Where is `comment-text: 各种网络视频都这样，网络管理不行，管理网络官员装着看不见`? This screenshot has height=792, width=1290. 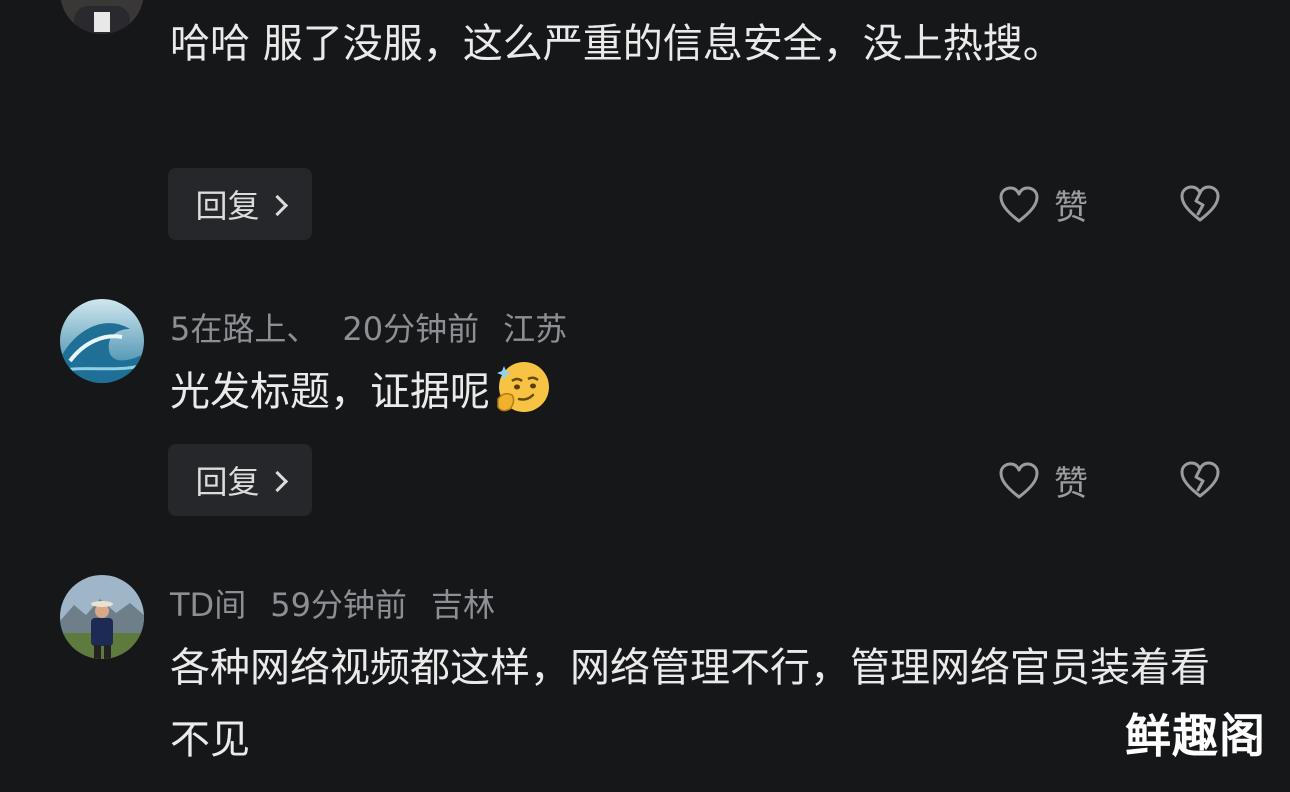
comment-text: 各种网络视频都这样，网络管理不行，管理网络官员装着看不见 is located at coordinates (690, 704).